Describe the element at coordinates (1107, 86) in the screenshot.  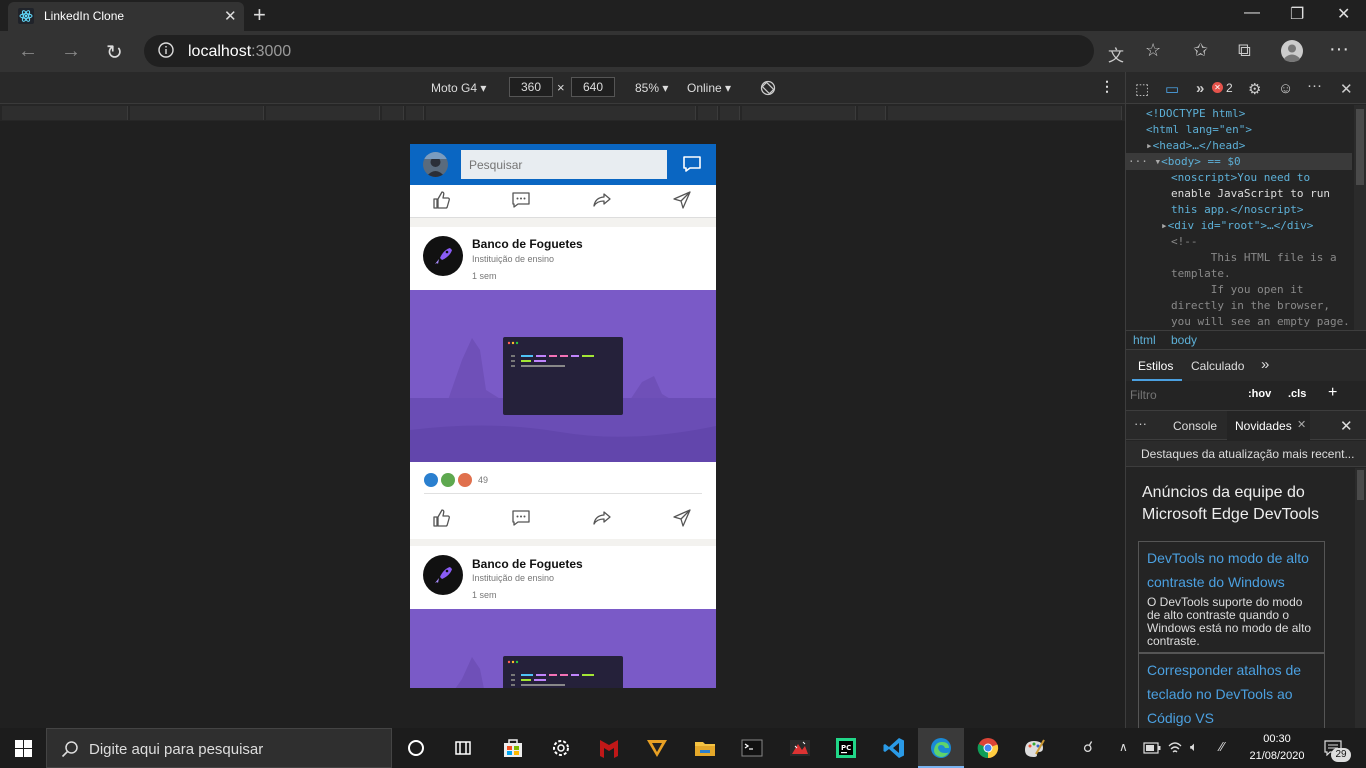
I see `device-more-icon: ⋮` at that location.